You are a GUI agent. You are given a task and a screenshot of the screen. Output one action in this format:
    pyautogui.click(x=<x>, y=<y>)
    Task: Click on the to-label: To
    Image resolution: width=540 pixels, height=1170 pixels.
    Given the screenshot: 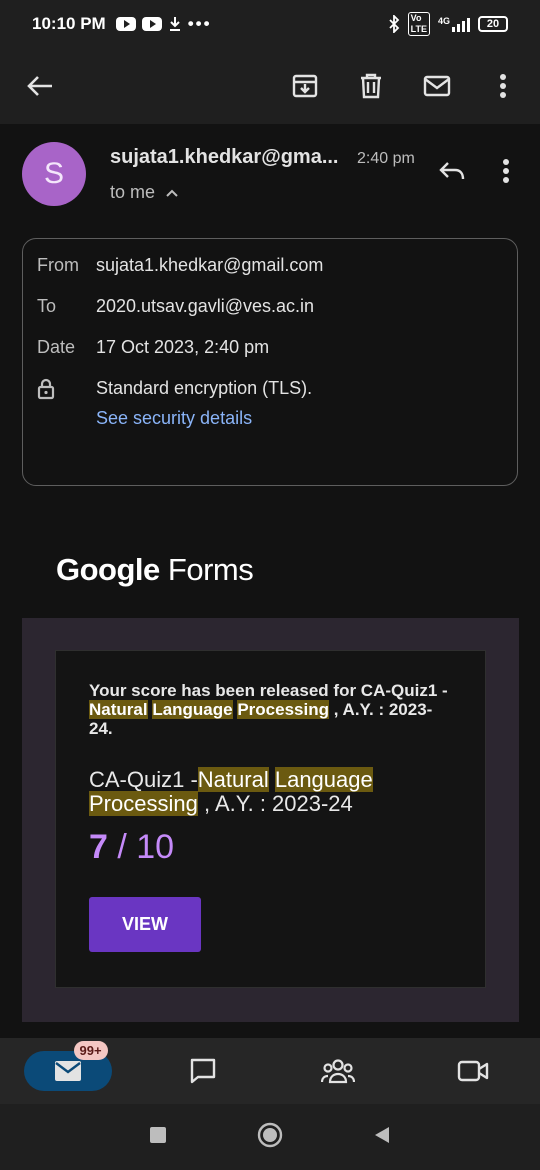 What is the action you would take?
    pyautogui.click(x=47, y=306)
    